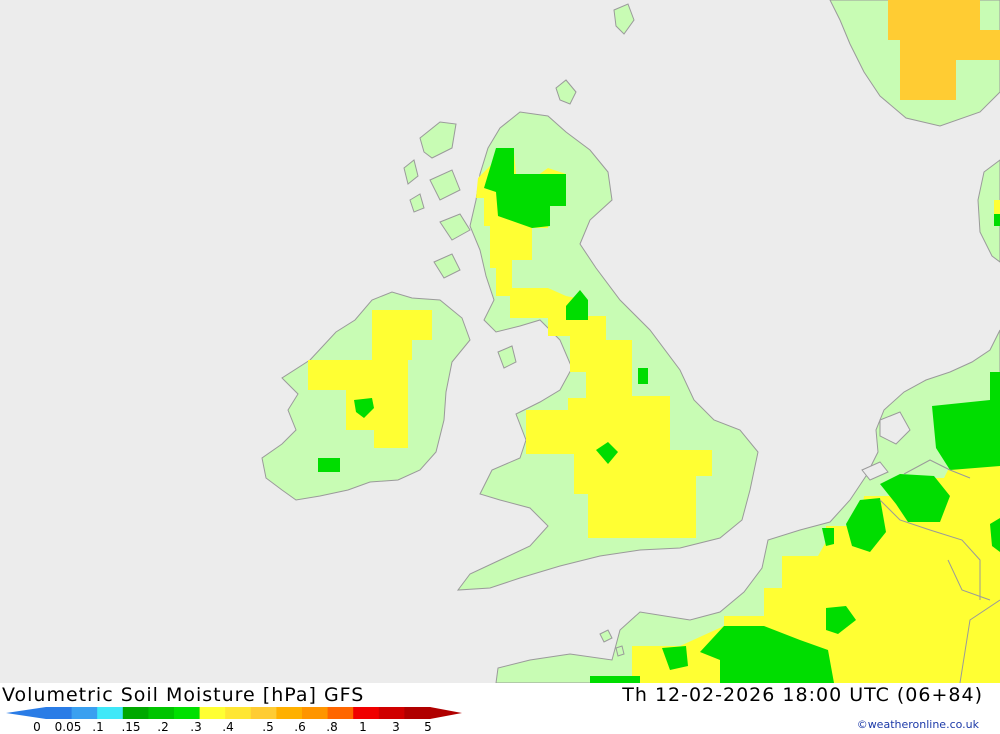 The image size is (1000, 734). Describe the element at coordinates (68, 727) in the screenshot. I see `legend-tick-label: 0.05` at that location.